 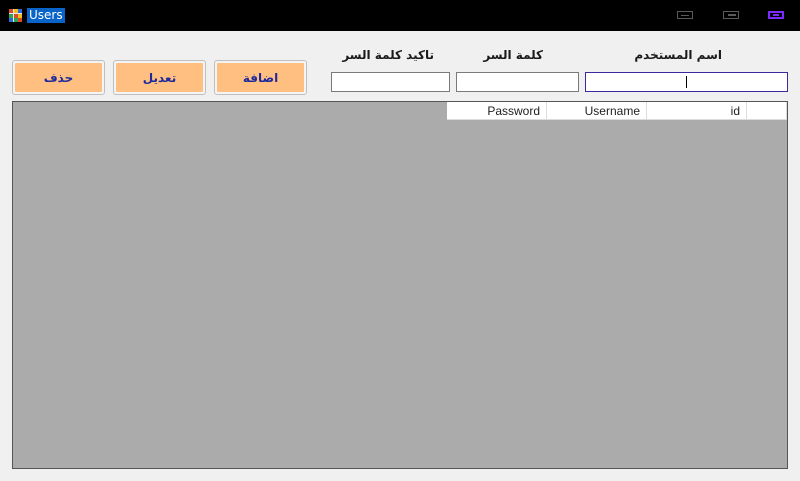 What do you see at coordinates (15, 15) in the screenshot?
I see `app-grid-icon` at bounding box center [15, 15].